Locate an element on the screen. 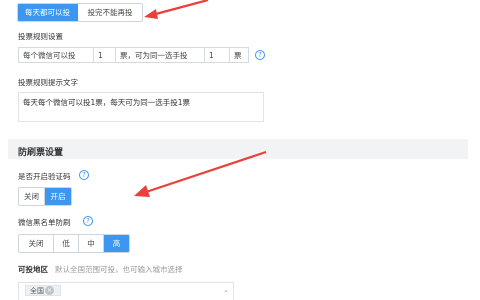 The width and height of the screenshot is (480, 300). vote-frequency-toggle: 每天都可以投 投完不能再投 is located at coordinates (80, 12).